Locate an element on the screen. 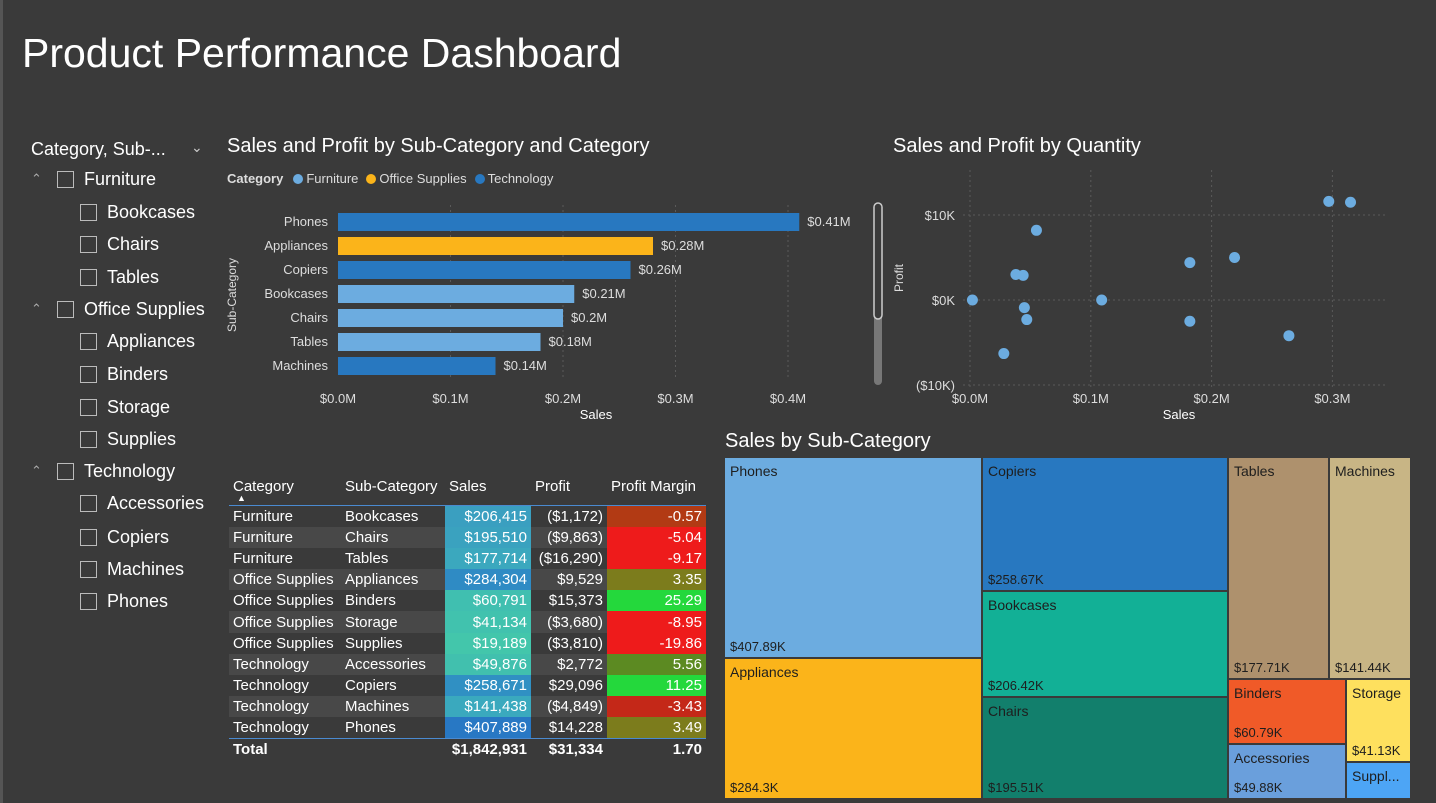 The height and width of the screenshot is (803, 1436). slicer-item-machines: Machines is located at coordinates (132, 569).